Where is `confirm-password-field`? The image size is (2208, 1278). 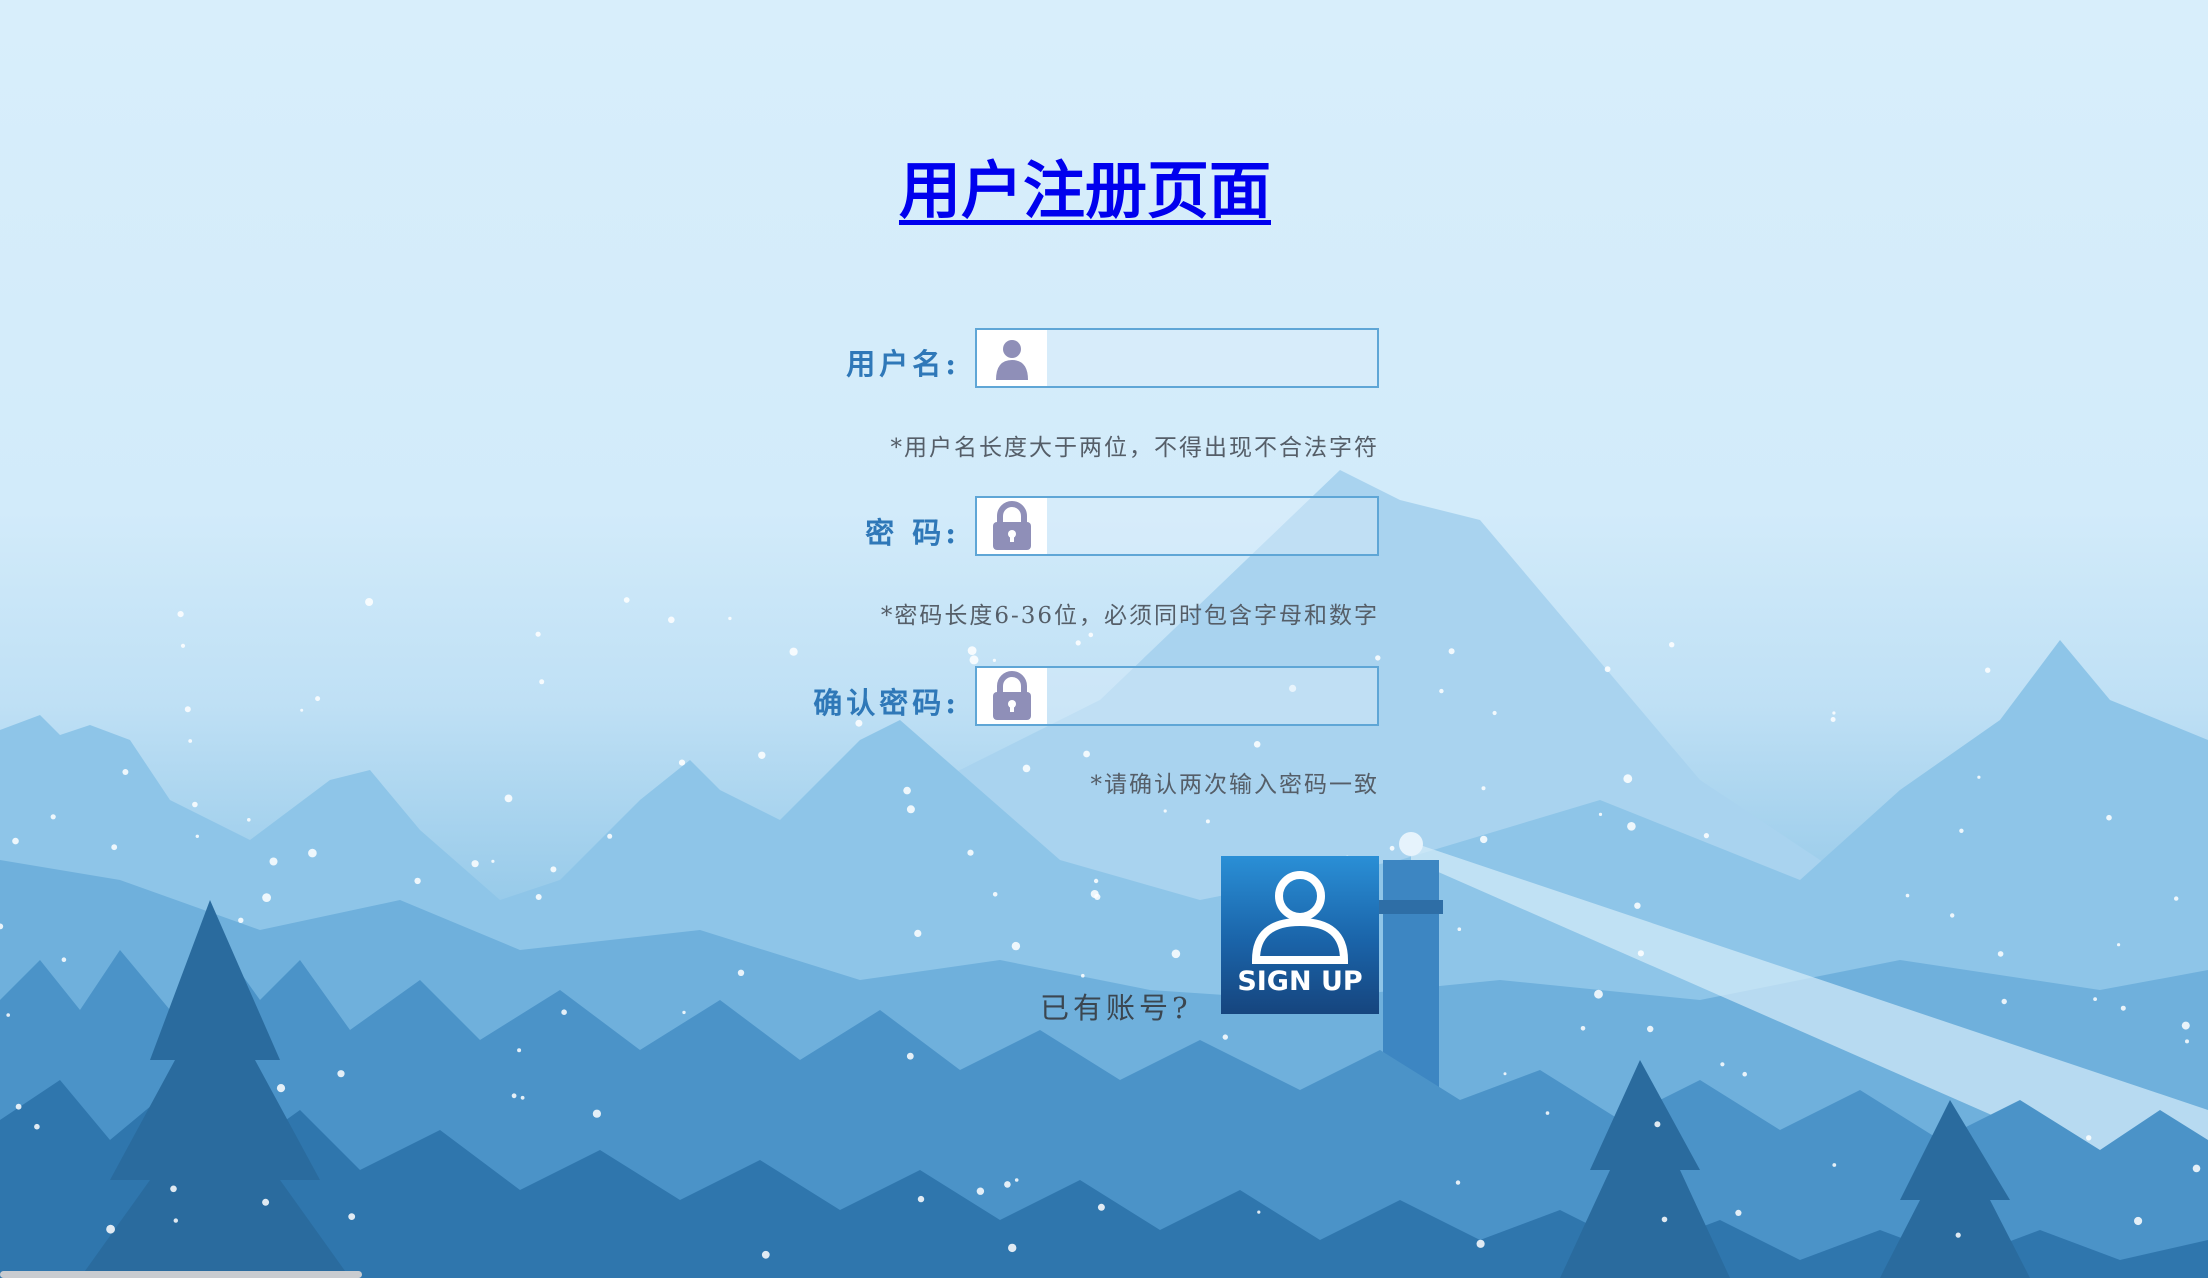 confirm-password-field is located at coordinates (1177, 696).